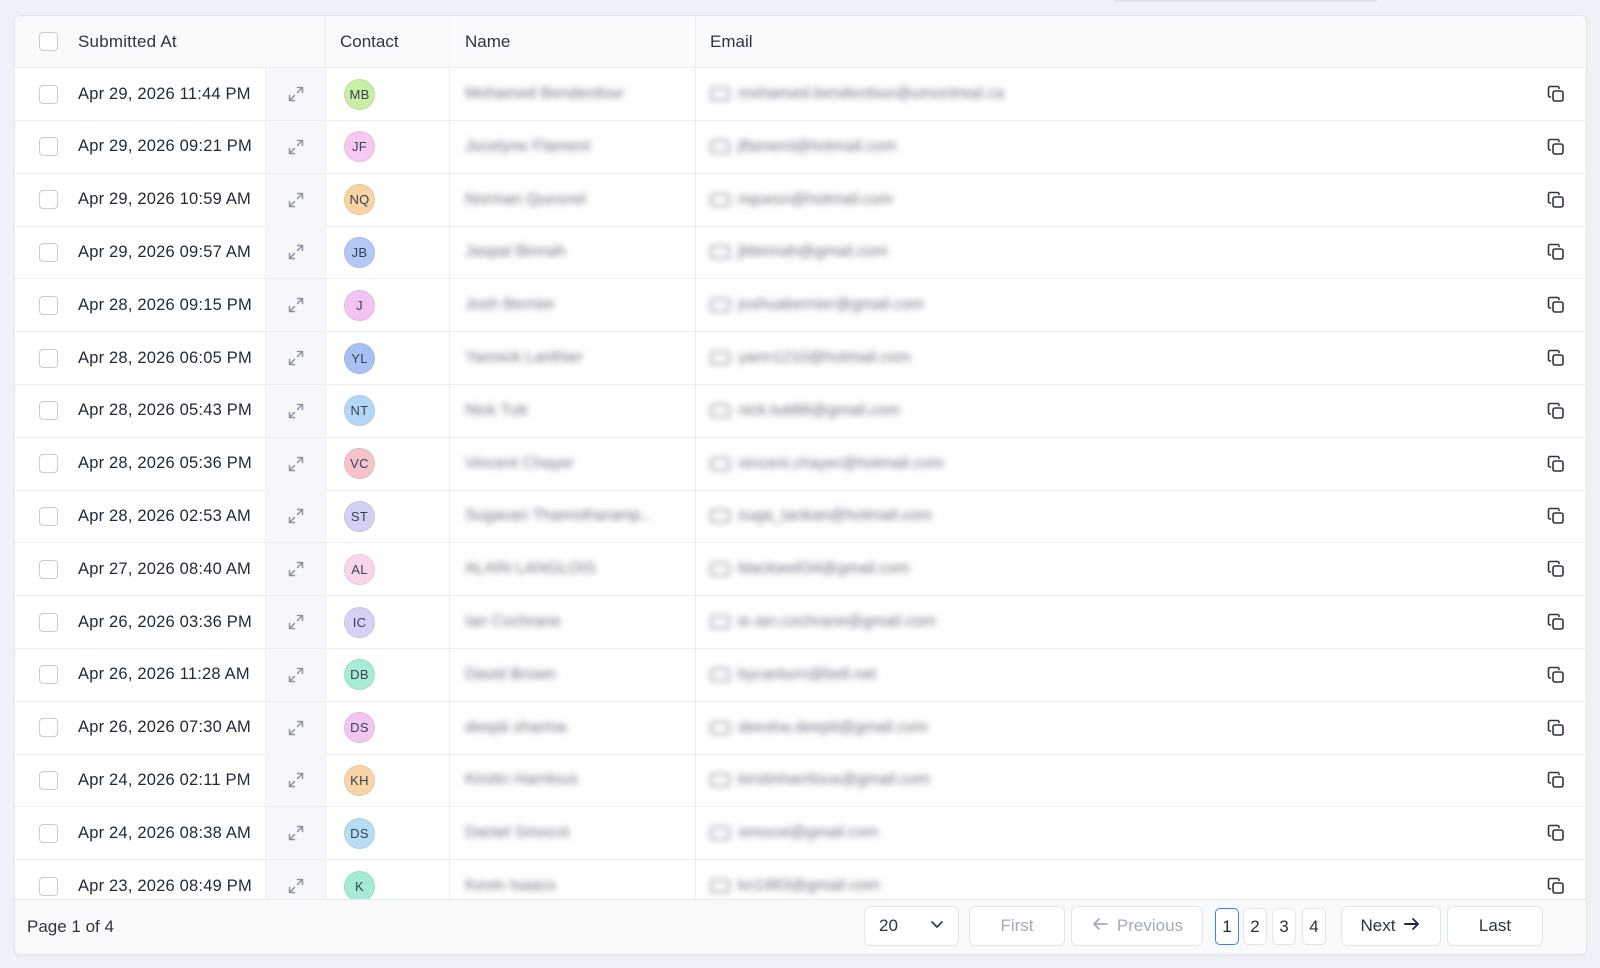  I want to click on email-value: deesha.deepti@gmail.com, so click(819, 728).